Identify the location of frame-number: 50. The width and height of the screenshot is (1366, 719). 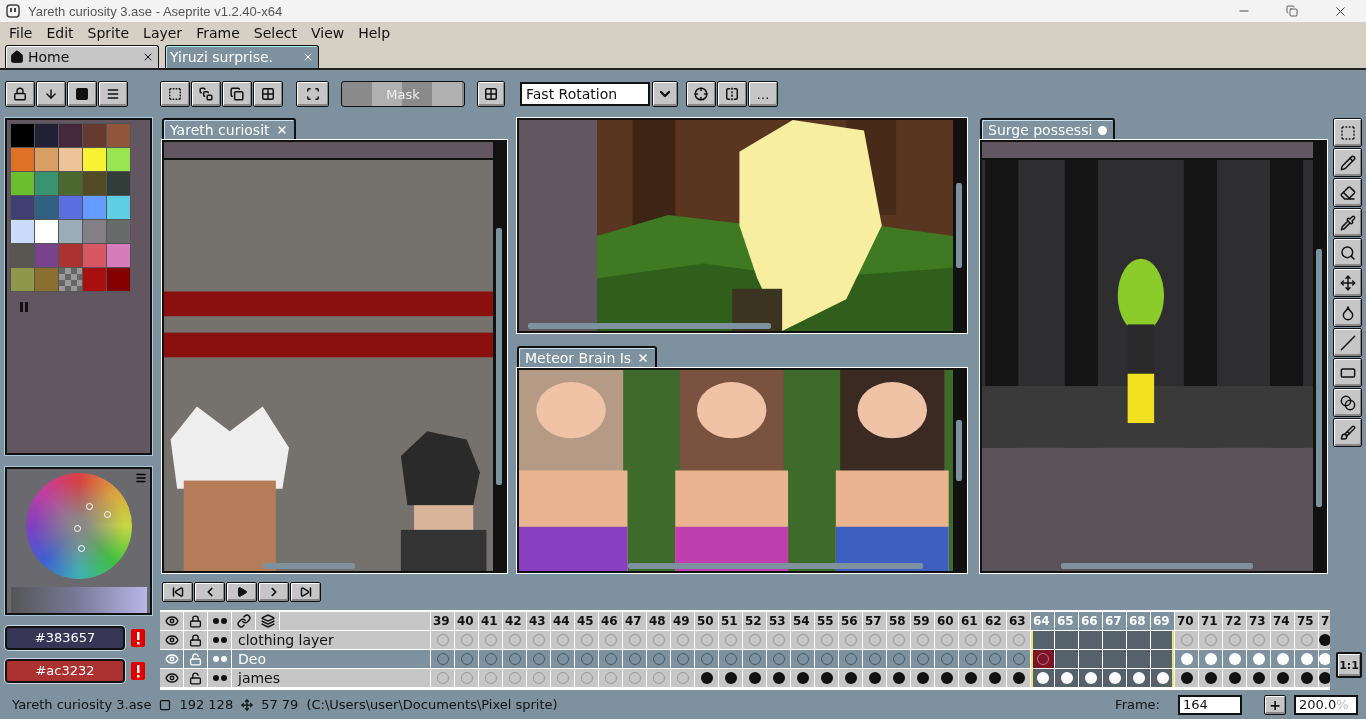
(706, 621).